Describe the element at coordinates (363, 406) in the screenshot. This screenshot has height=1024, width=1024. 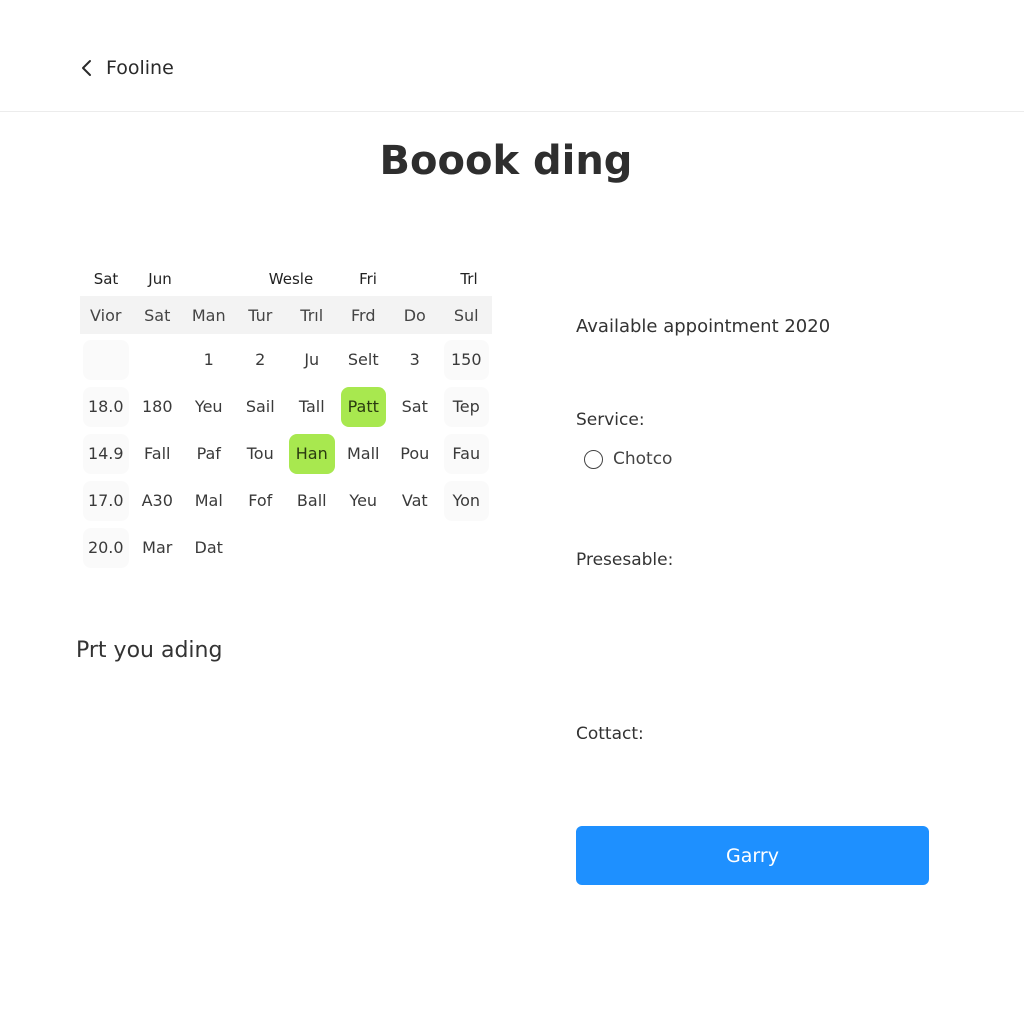
I see `calendar-cell-selected: Patt` at that location.